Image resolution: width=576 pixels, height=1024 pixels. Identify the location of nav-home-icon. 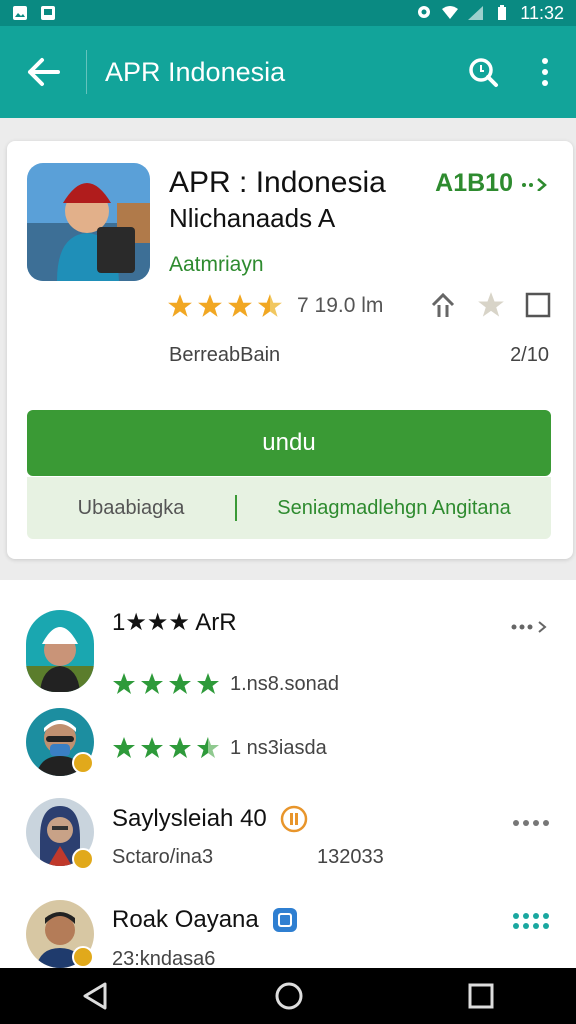
(289, 996).